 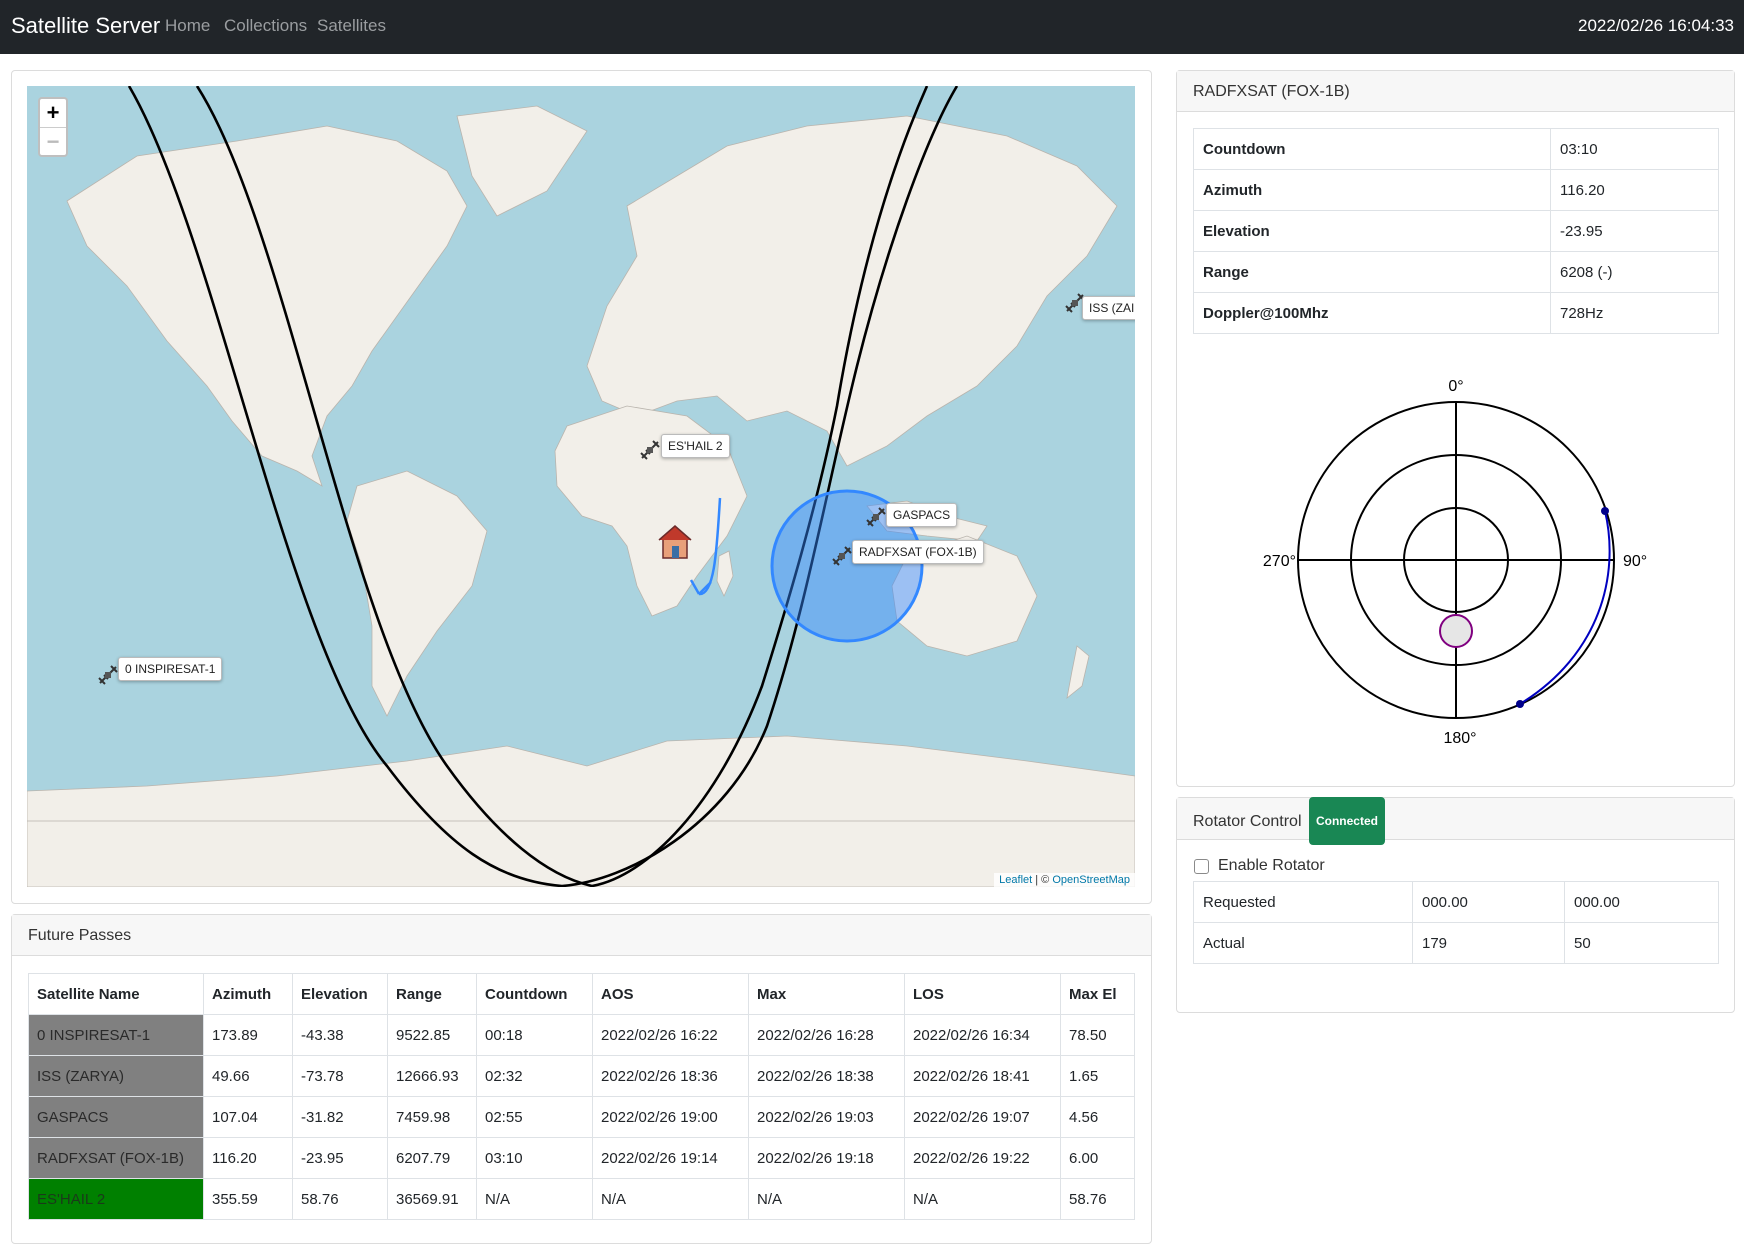 What do you see at coordinates (267, 306) in the screenshot?
I see `north-america` at bounding box center [267, 306].